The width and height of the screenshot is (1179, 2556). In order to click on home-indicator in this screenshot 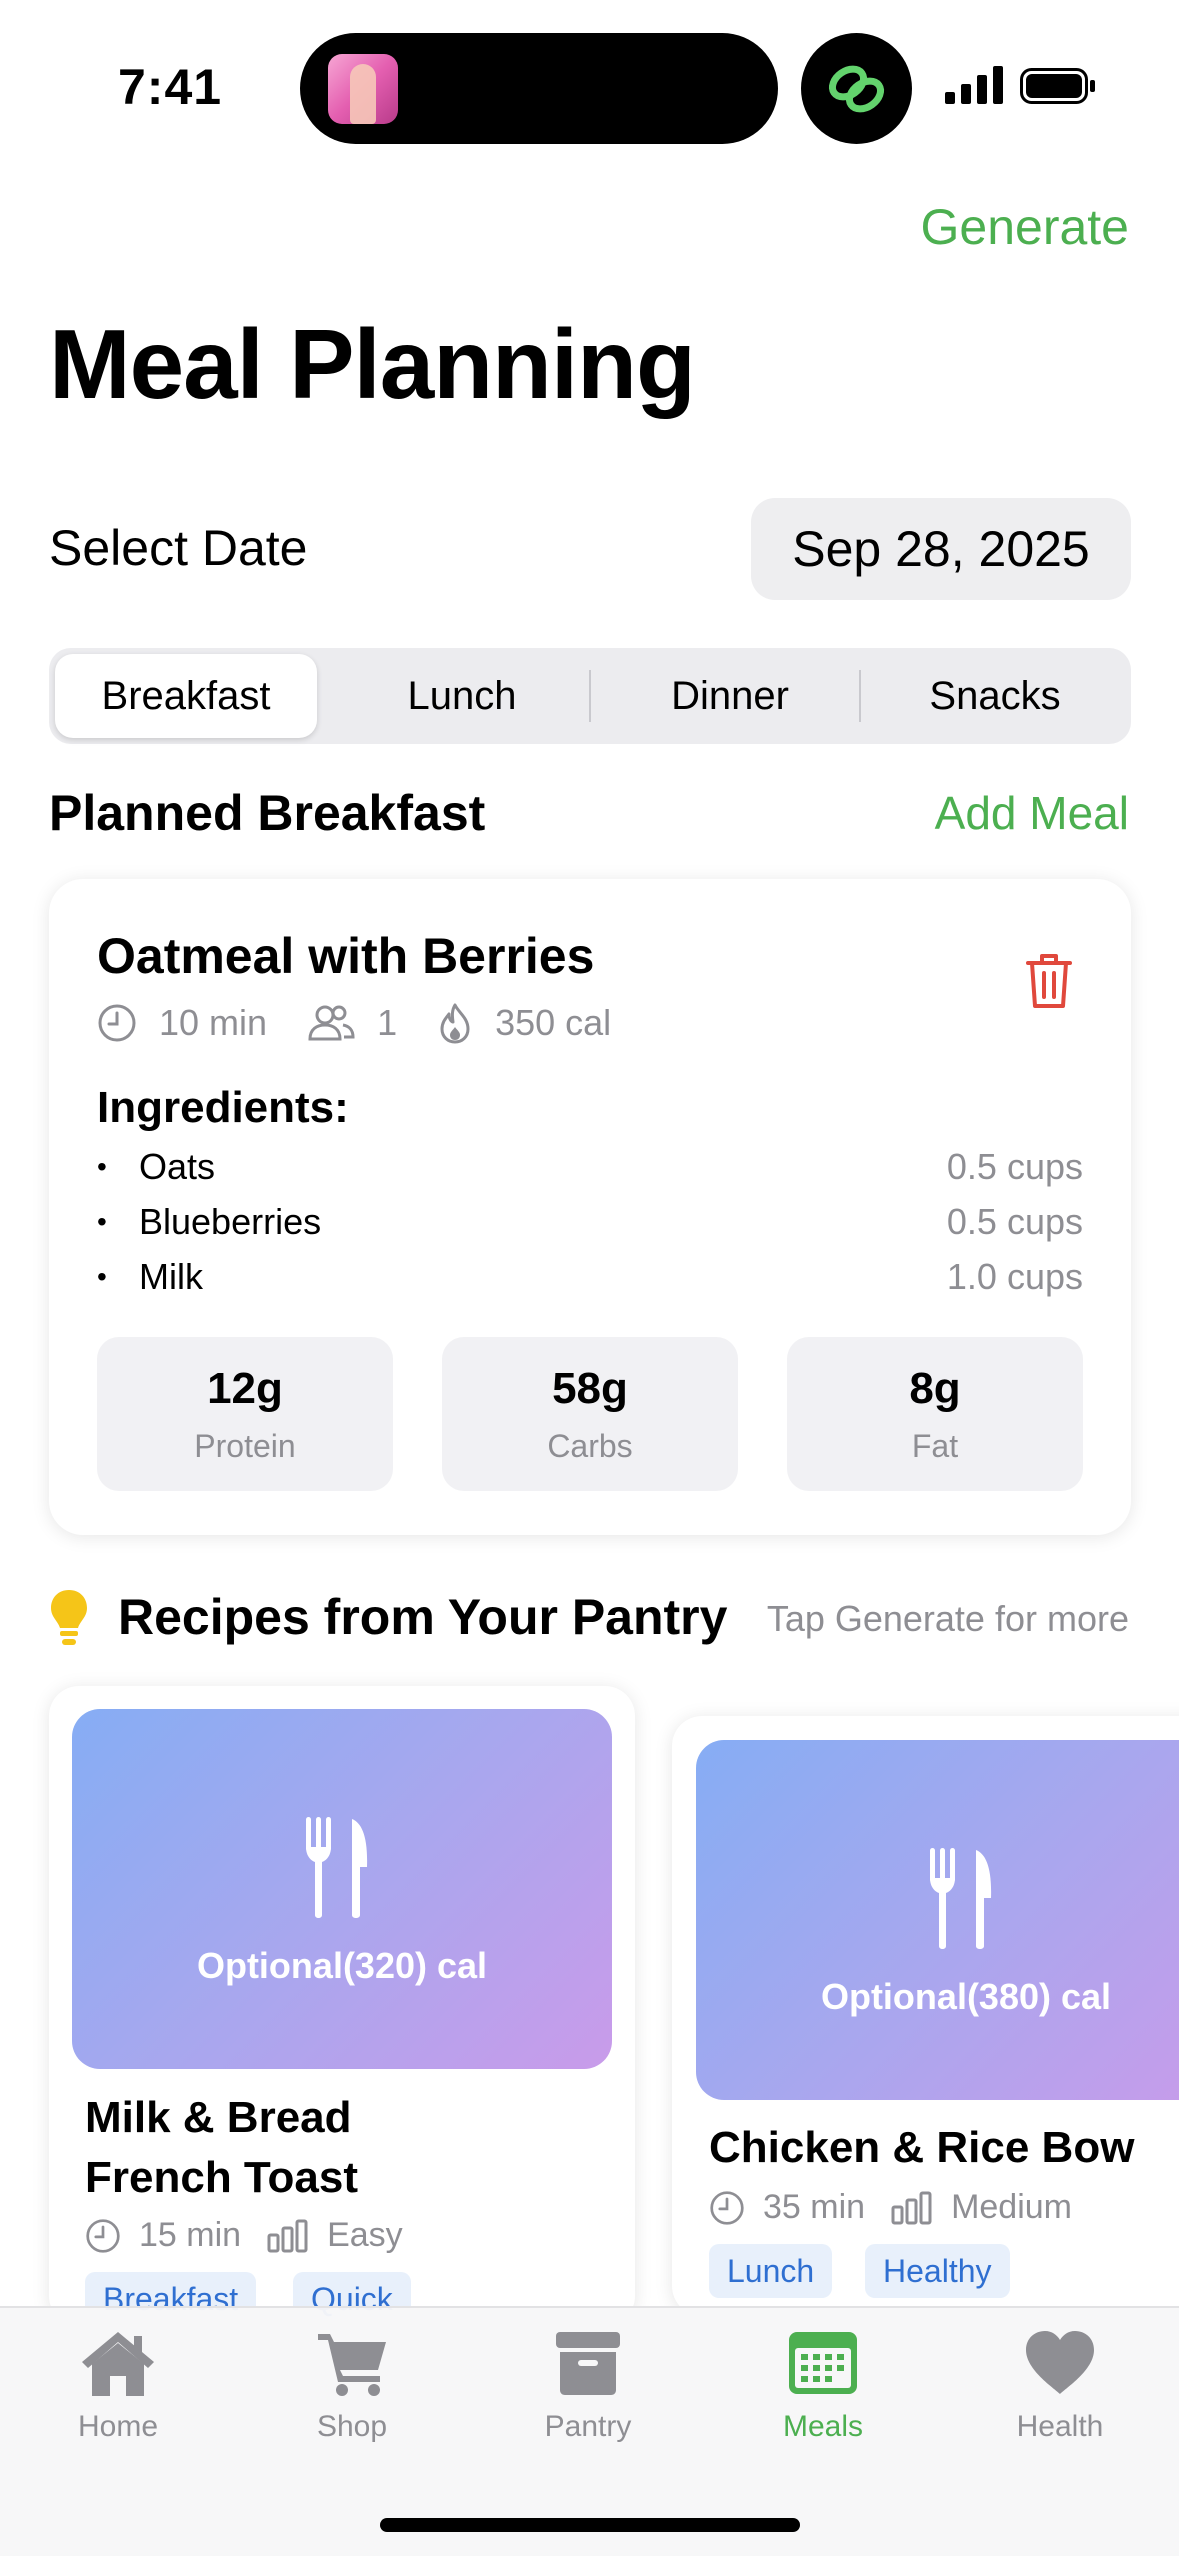, I will do `click(590, 2525)`.